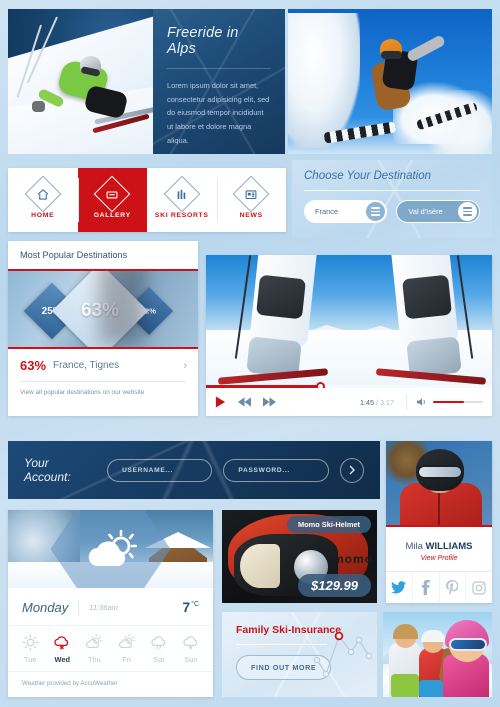 This screenshot has height=707, width=500. I want to click on profile-last-name: WILLIAMS, so click(449, 546).